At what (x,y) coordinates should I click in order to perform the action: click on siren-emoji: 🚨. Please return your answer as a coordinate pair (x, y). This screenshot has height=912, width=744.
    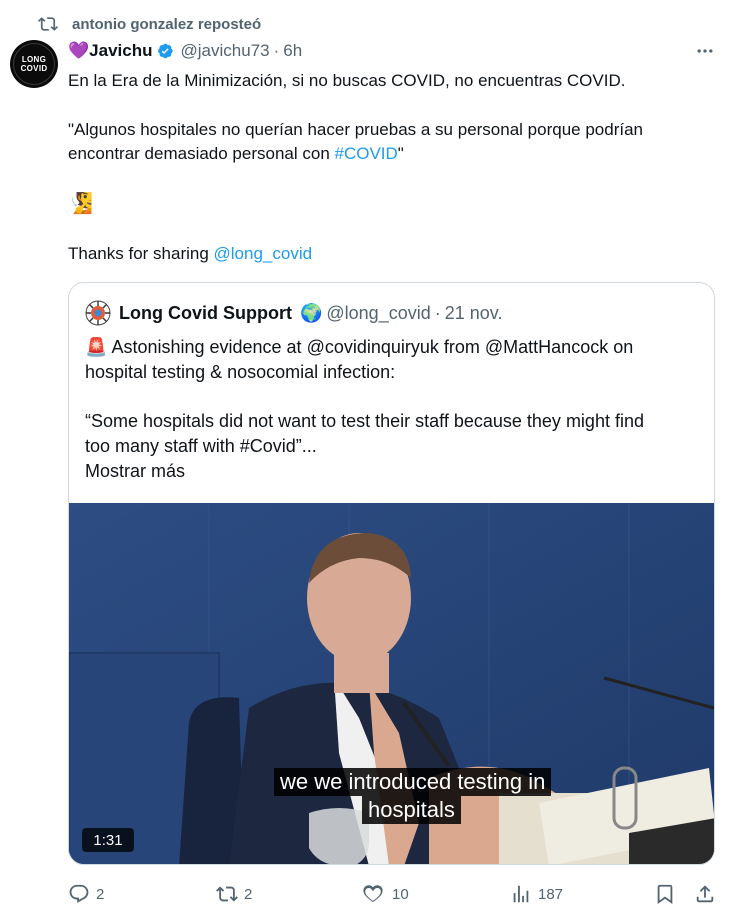
    Looking at the image, I should click on (96, 347).